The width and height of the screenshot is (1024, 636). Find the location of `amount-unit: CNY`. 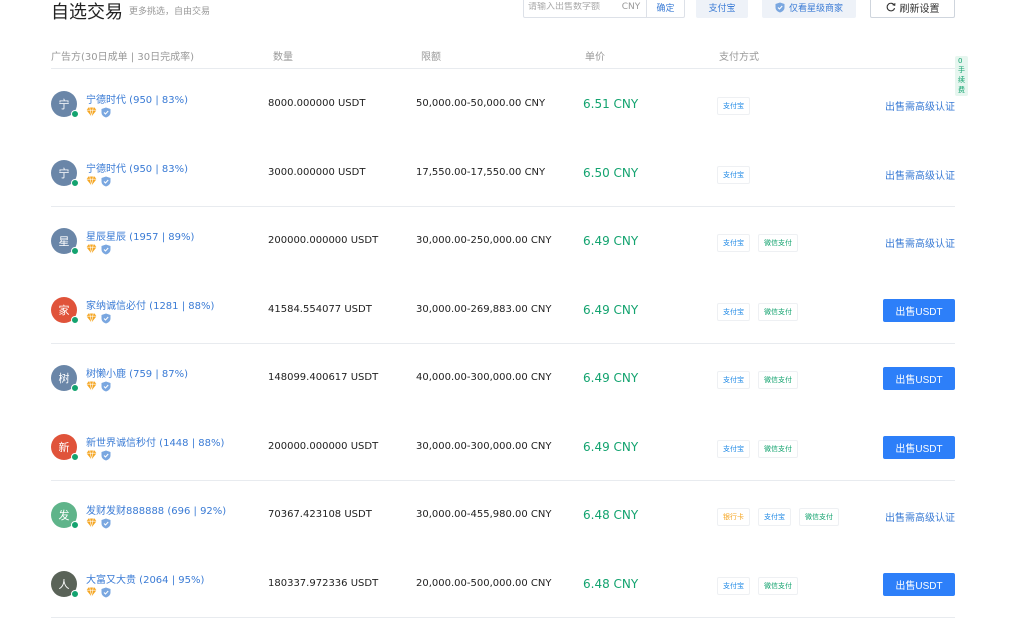

amount-unit: CNY is located at coordinates (631, 7).